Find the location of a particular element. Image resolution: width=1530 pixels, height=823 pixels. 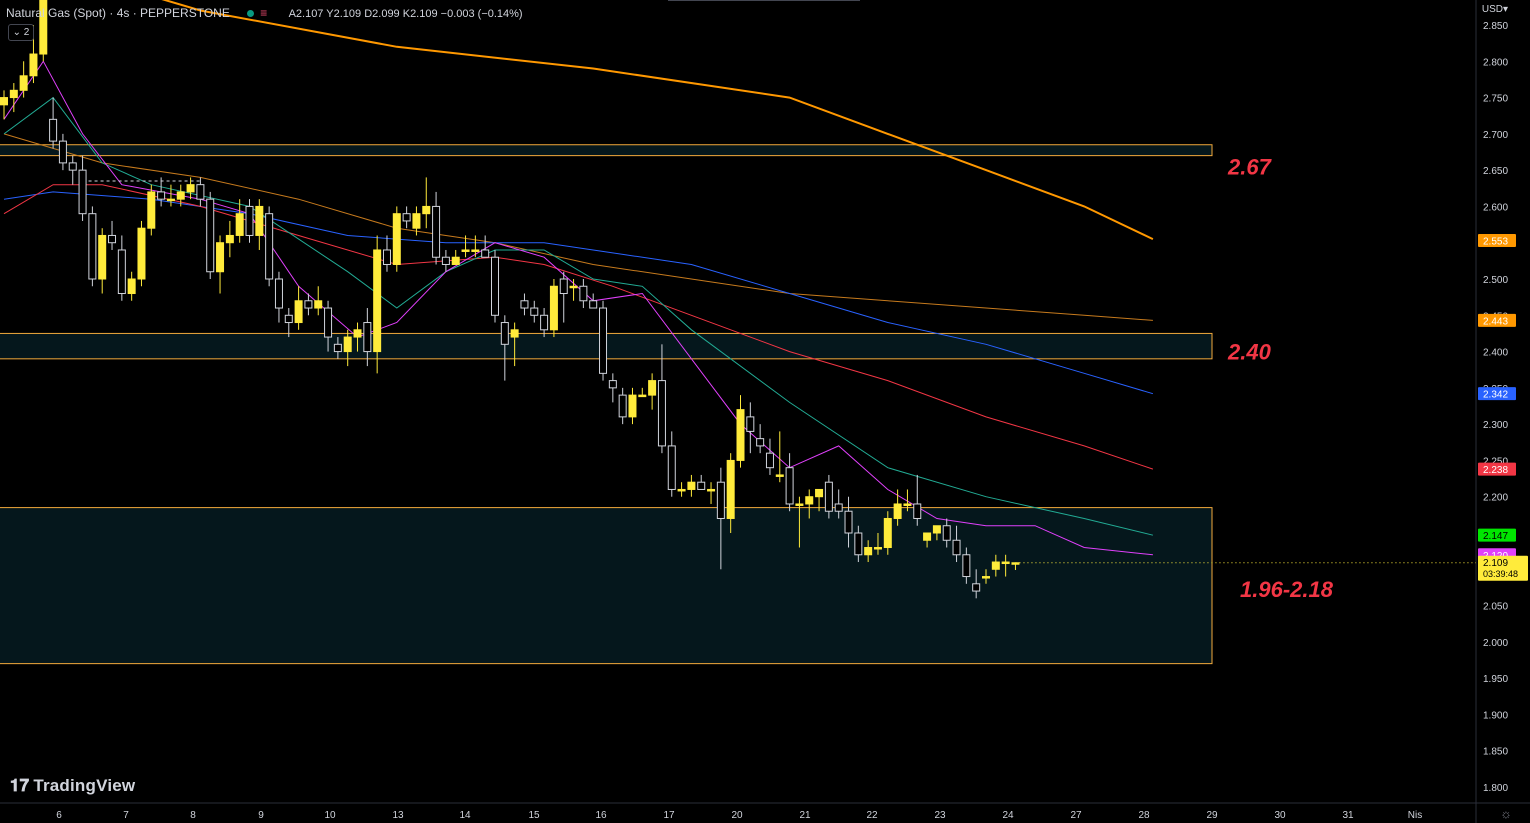

indicator-toggle-icon: ≡ is located at coordinates (263, 13).